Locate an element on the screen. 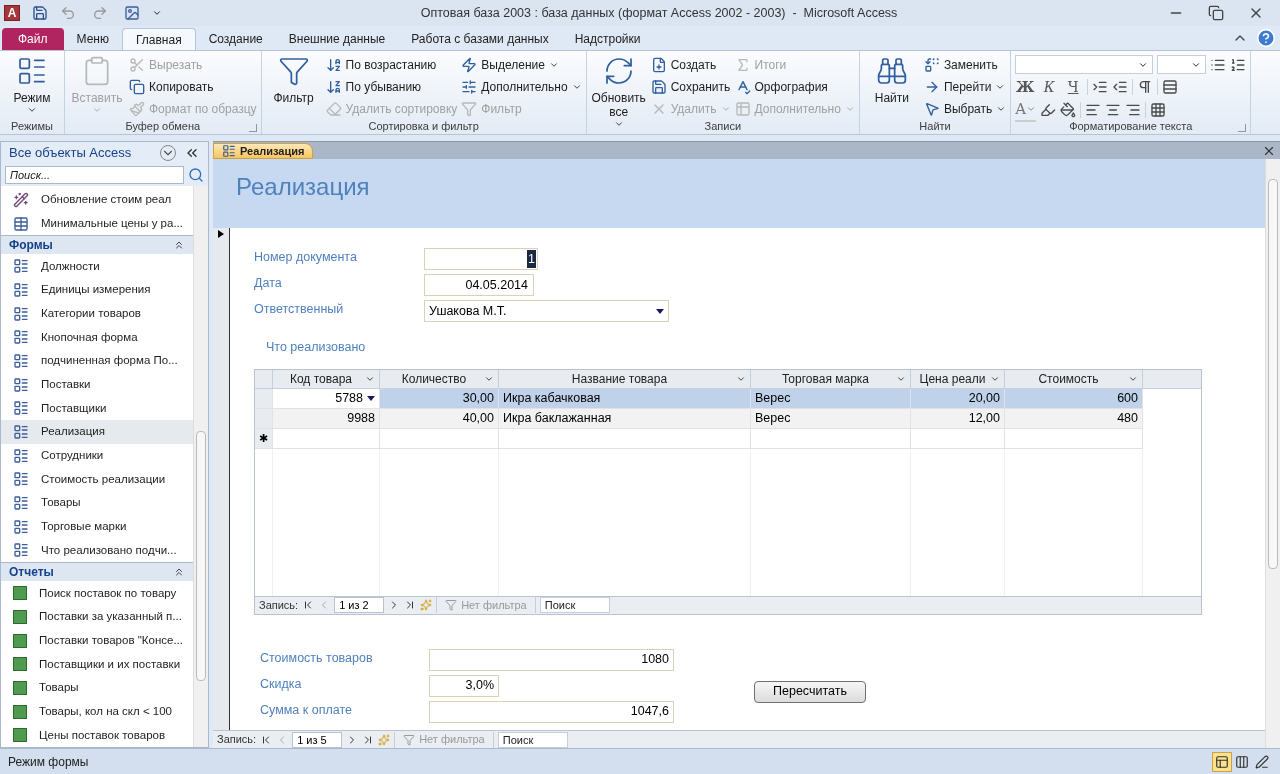 The width and height of the screenshot is (1280, 774). ribbon-tab: Создание is located at coordinates (235, 39).